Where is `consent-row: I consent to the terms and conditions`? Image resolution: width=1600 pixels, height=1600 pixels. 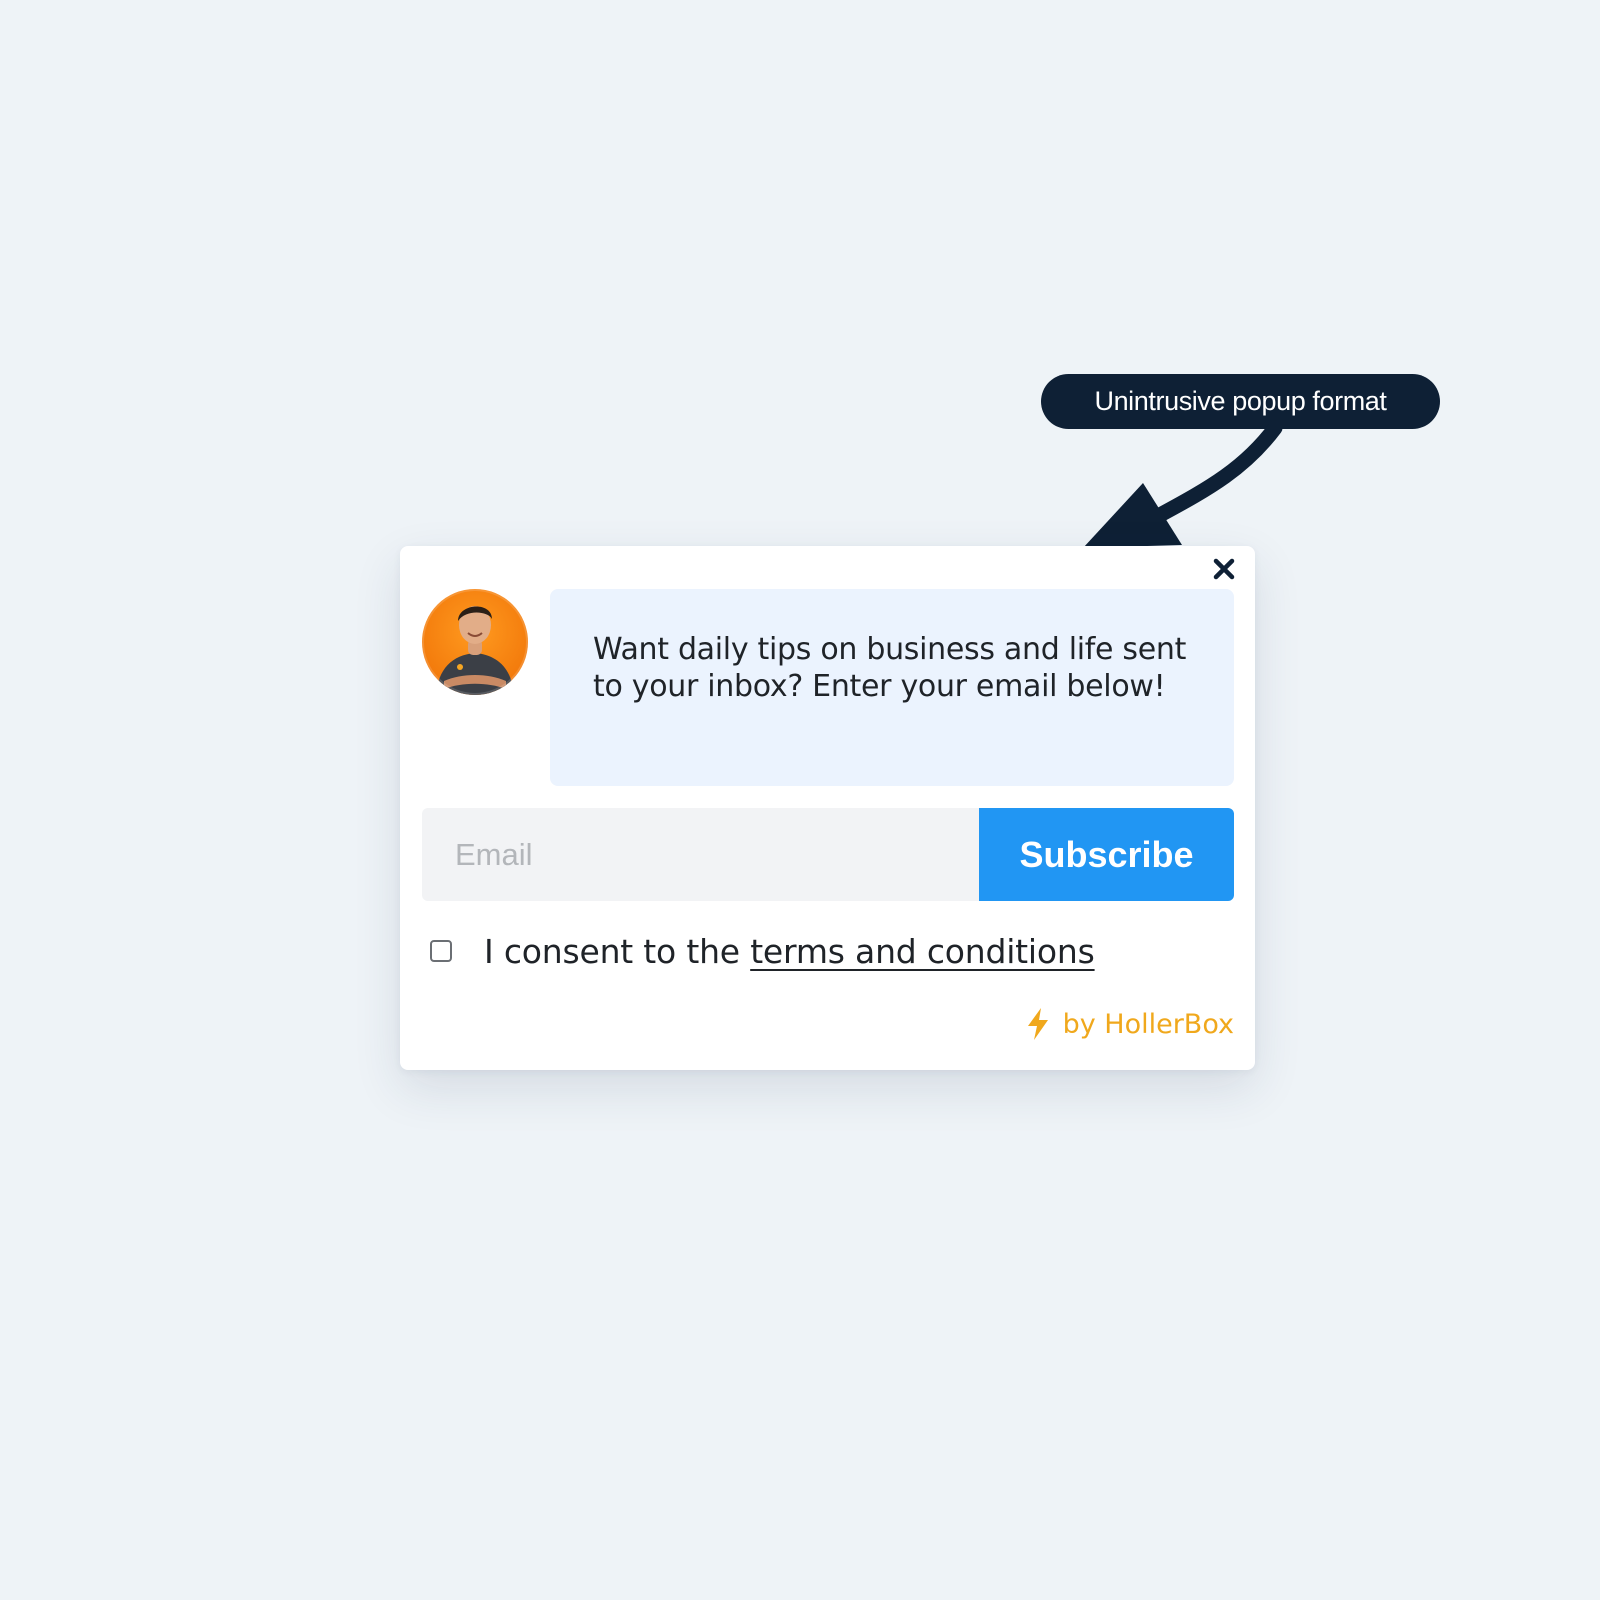
consent-row: I consent to the terms and conditions is located at coordinates (762, 951).